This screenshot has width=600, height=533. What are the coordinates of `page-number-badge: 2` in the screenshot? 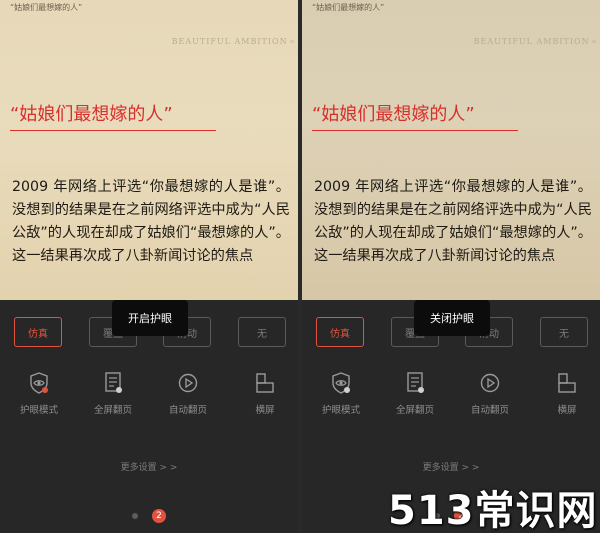 It's located at (159, 516).